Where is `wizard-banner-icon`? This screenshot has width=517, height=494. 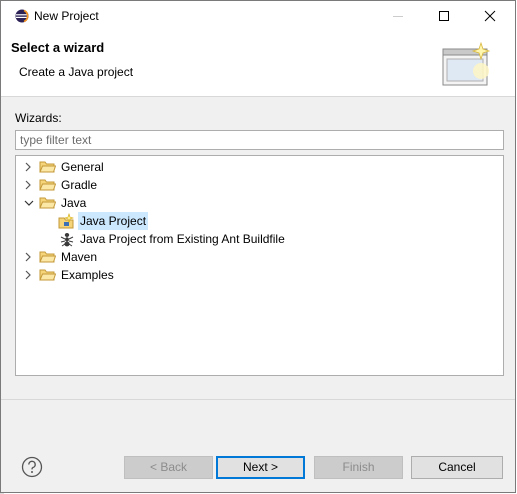
wizard-banner-icon is located at coordinates (466, 63).